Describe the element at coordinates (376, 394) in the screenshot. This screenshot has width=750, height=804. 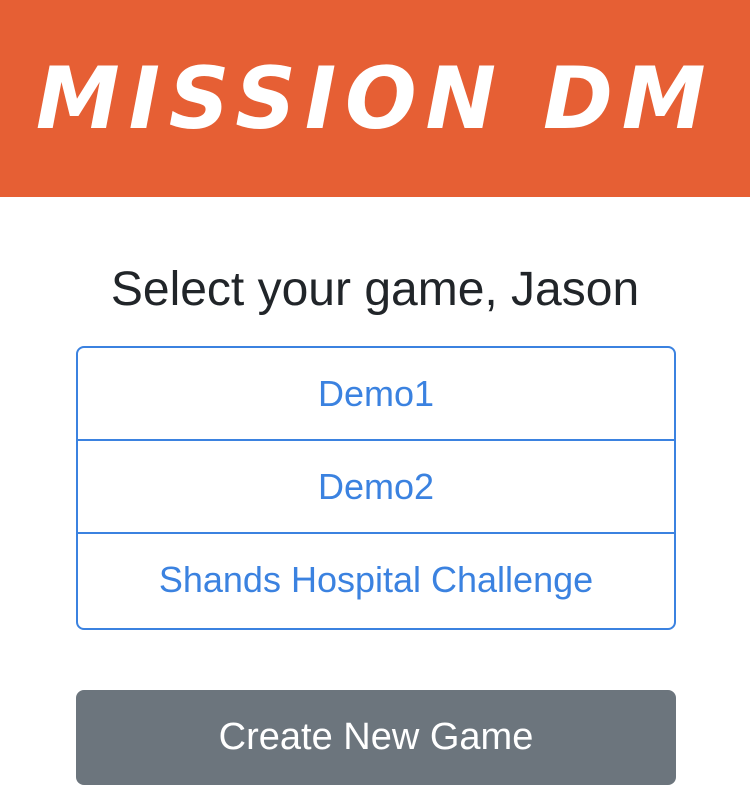
I see `game-list-item-demo1: Demo1` at that location.